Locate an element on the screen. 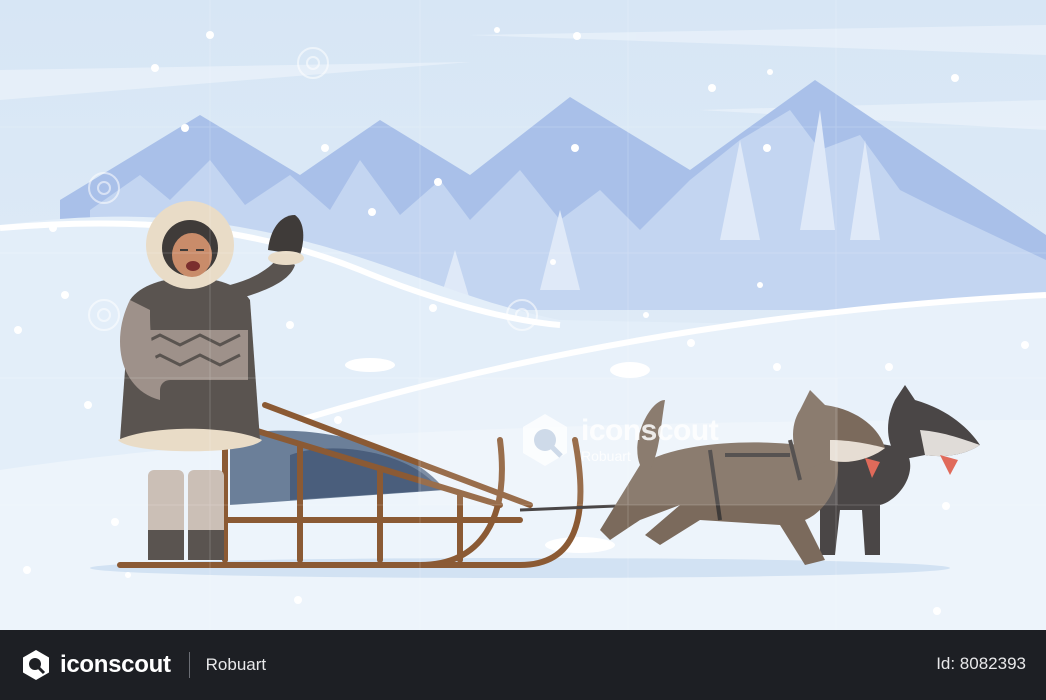 The height and width of the screenshot is (700, 1046). footer-divider is located at coordinates (189, 665).